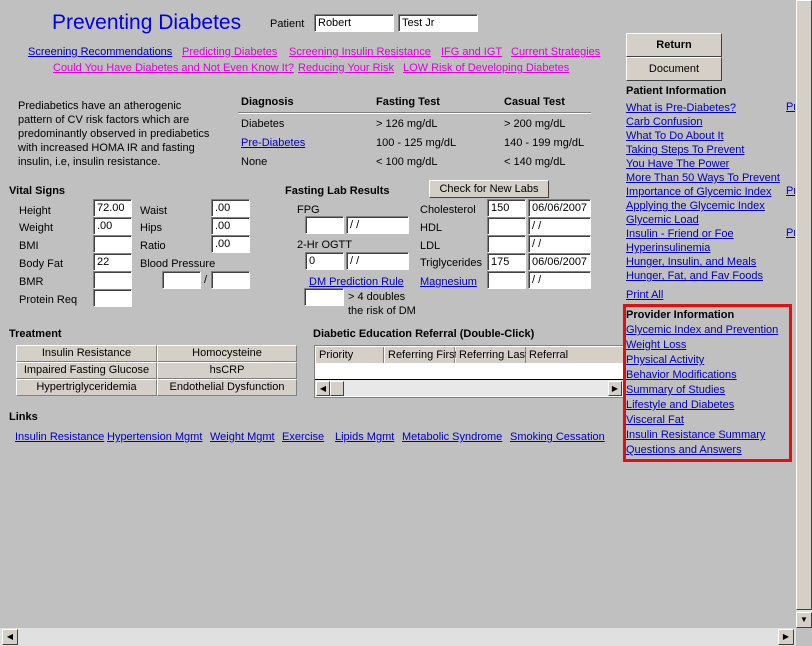  What do you see at coordinates (471, 52) in the screenshot?
I see `link-ifg-igt: IFG and IGT` at bounding box center [471, 52].